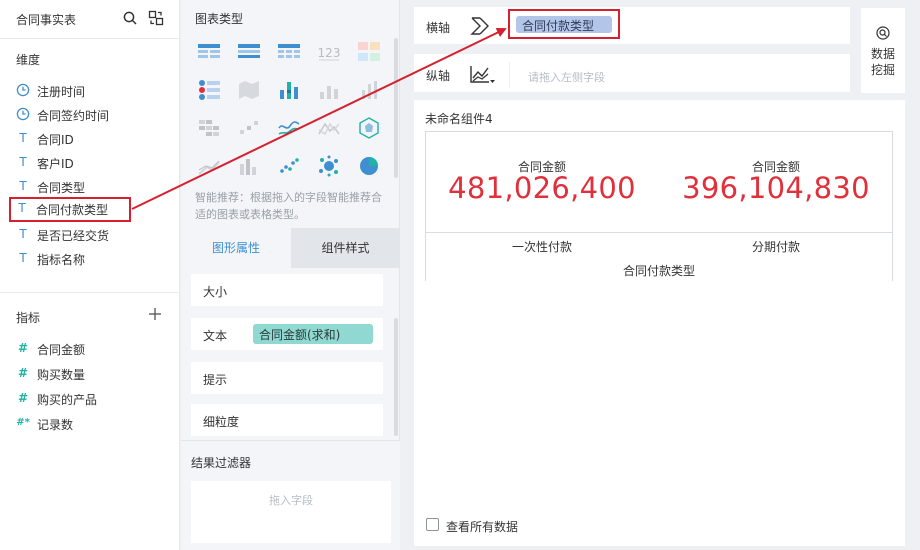 Image resolution: width=920 pixels, height=550 pixels. I want to click on dimension-field-label: 合同付款类型, so click(72, 210).